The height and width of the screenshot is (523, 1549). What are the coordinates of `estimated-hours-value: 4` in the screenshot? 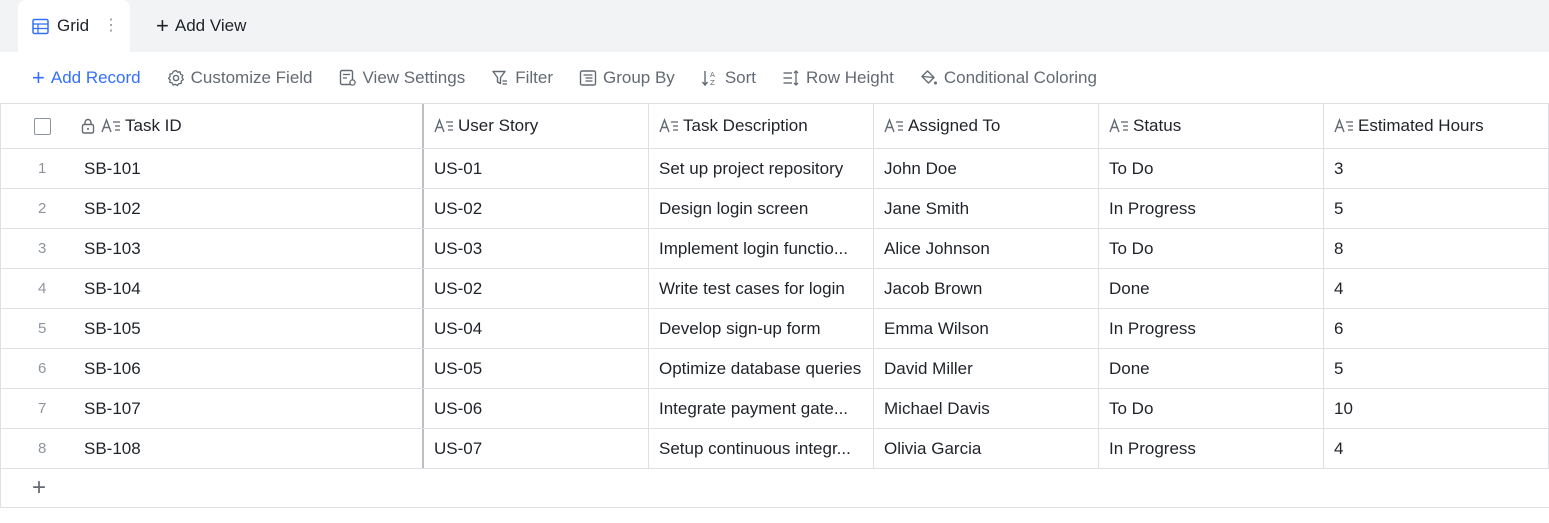 It's located at (1339, 448).